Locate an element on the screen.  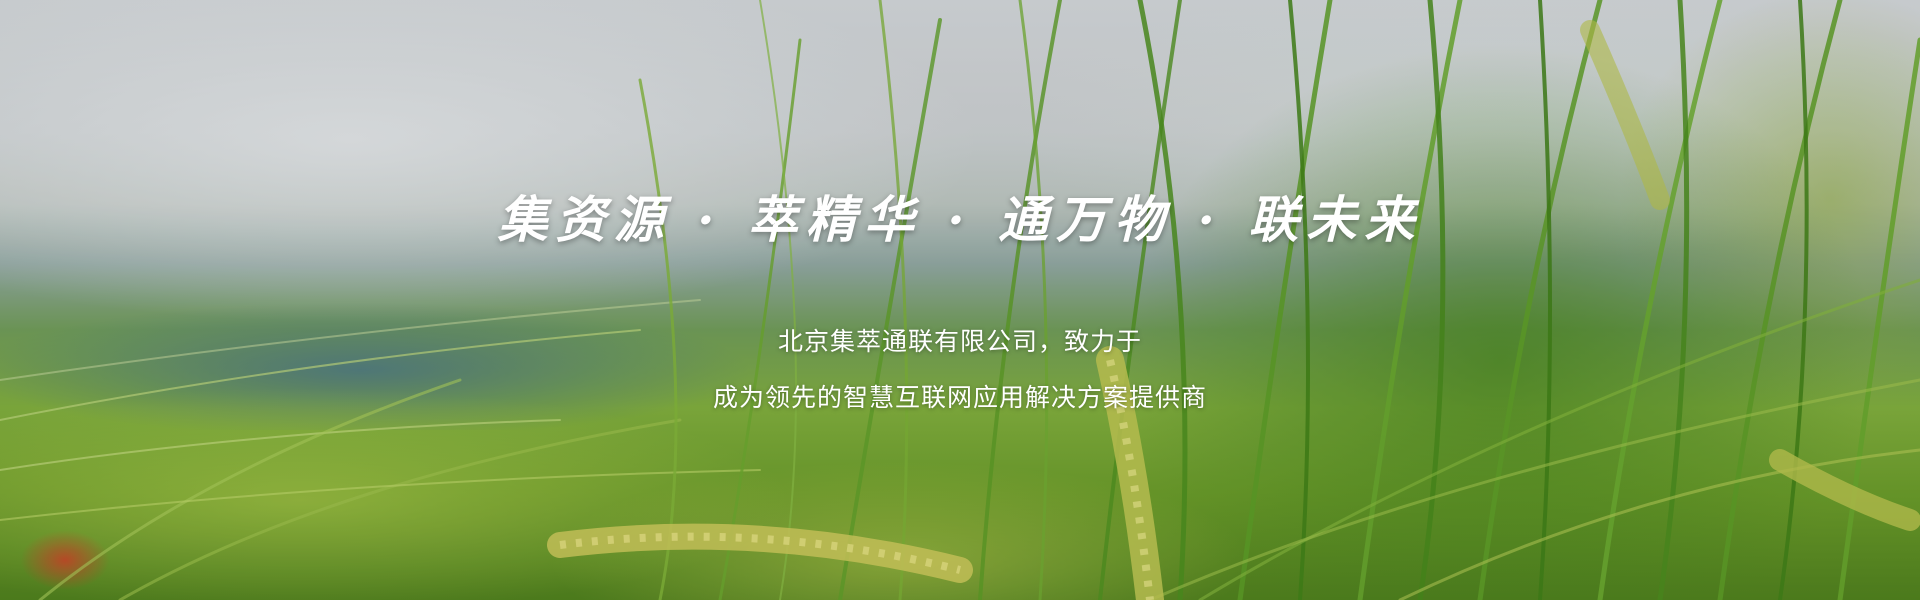
banner-subtitle-line2: 成为领先的智慧互联网应用解决方案提供商 is located at coordinates (959, 397).